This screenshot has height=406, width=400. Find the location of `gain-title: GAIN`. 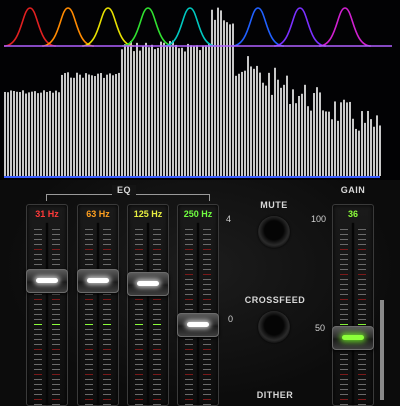

gain-title: GAIN is located at coordinates (353, 190).